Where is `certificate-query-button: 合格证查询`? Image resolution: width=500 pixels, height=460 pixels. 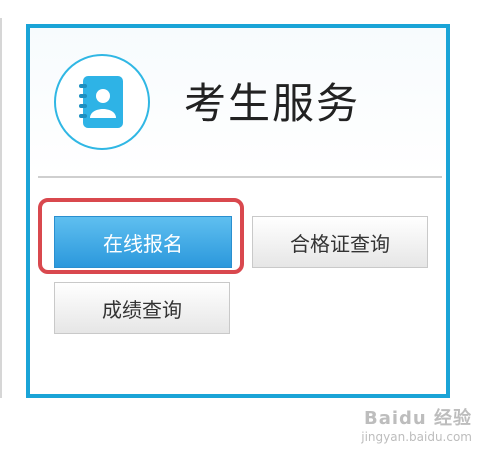 certificate-query-button: 合格证查询 is located at coordinates (340, 242).